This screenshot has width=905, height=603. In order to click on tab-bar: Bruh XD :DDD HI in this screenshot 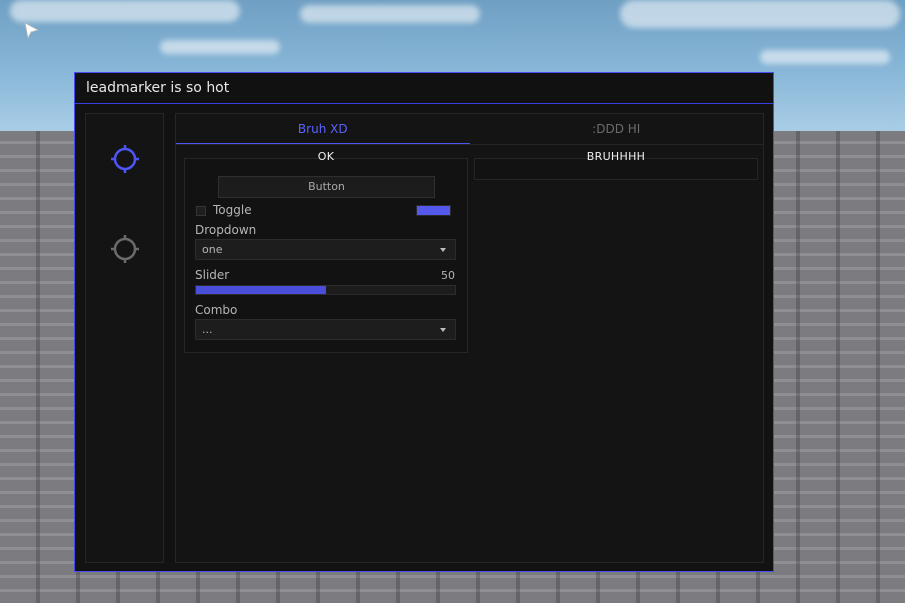, I will do `click(469, 129)`.